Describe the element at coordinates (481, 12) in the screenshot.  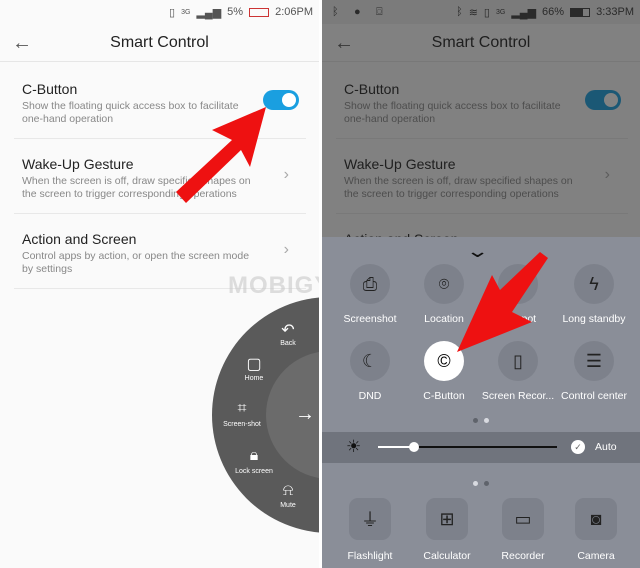
I see `status-bar: ᛒ ● ⌼ ᛒ ≋ ▯ 3G ▂▄▆ 66% 3:33PM` at that location.